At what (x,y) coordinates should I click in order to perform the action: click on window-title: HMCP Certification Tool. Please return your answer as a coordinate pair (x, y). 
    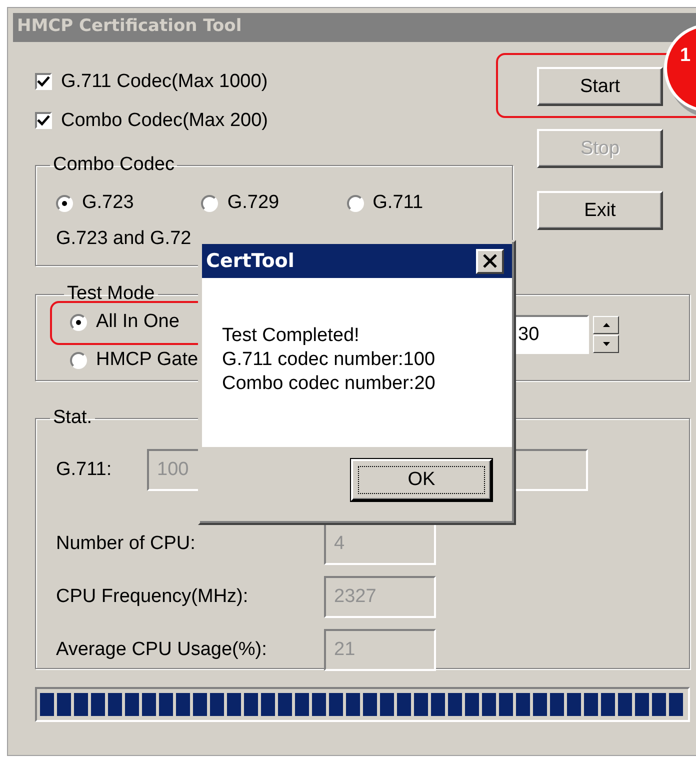
    Looking at the image, I should click on (354, 27).